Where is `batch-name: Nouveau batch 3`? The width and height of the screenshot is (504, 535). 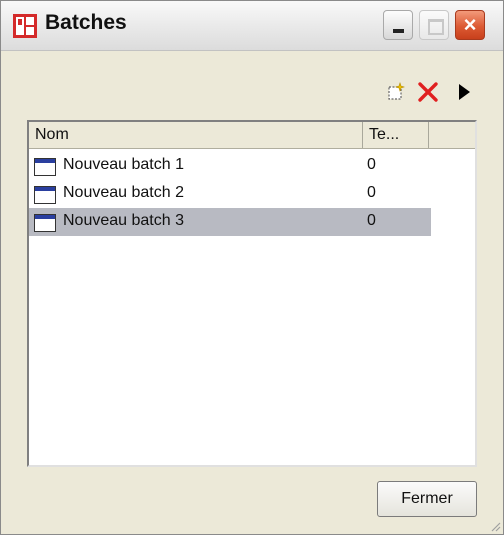
batch-name: Nouveau batch 3 is located at coordinates (123, 220).